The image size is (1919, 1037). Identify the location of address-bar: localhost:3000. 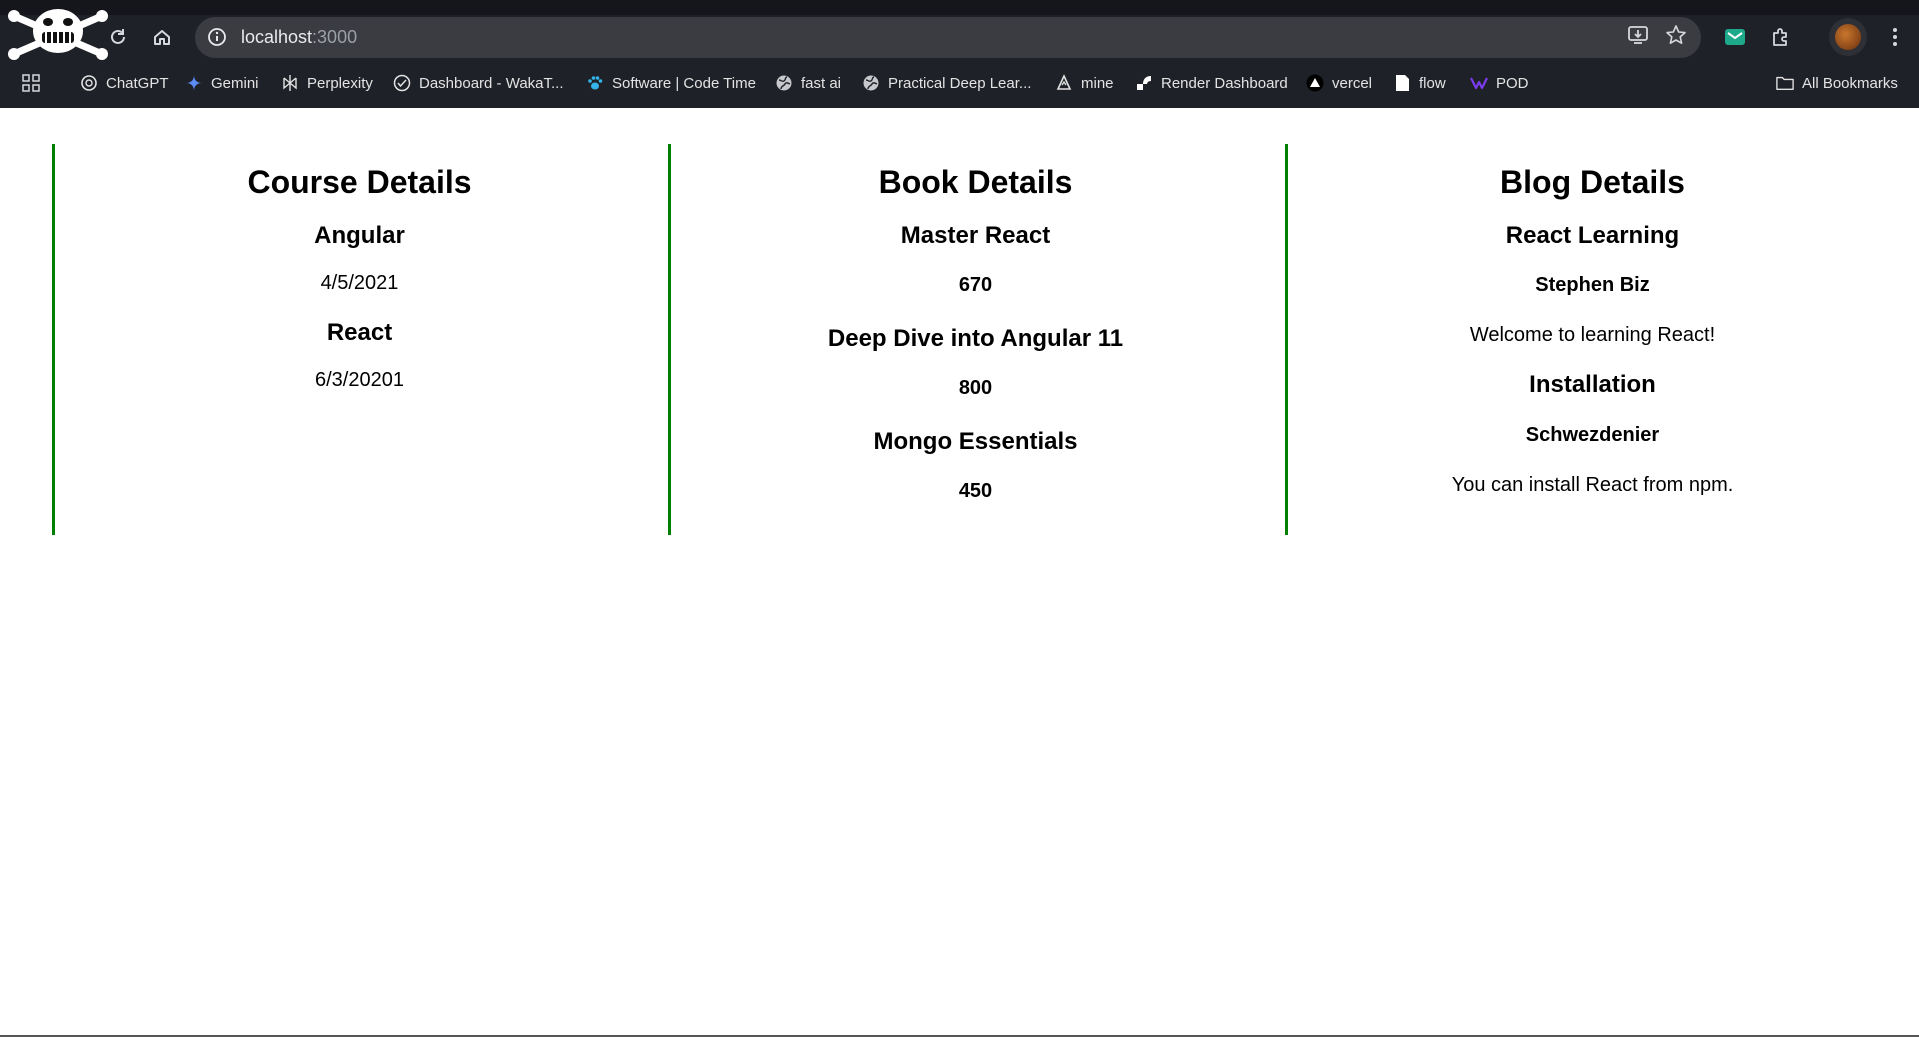
(948, 37).